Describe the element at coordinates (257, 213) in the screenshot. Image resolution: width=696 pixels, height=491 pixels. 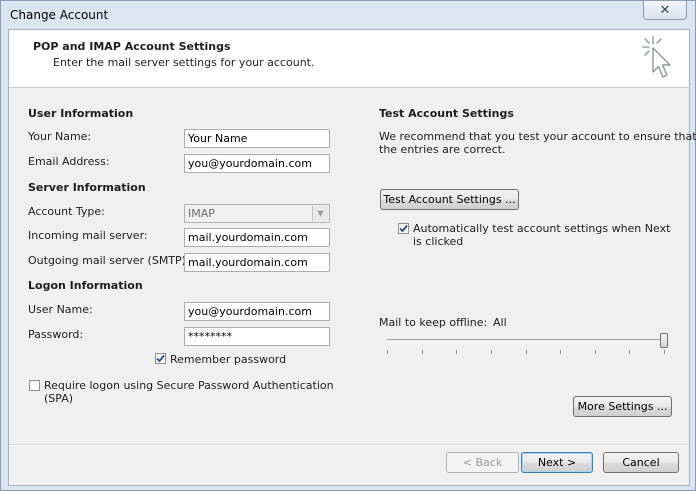
I see `account-type-select: IMAP ▼` at that location.